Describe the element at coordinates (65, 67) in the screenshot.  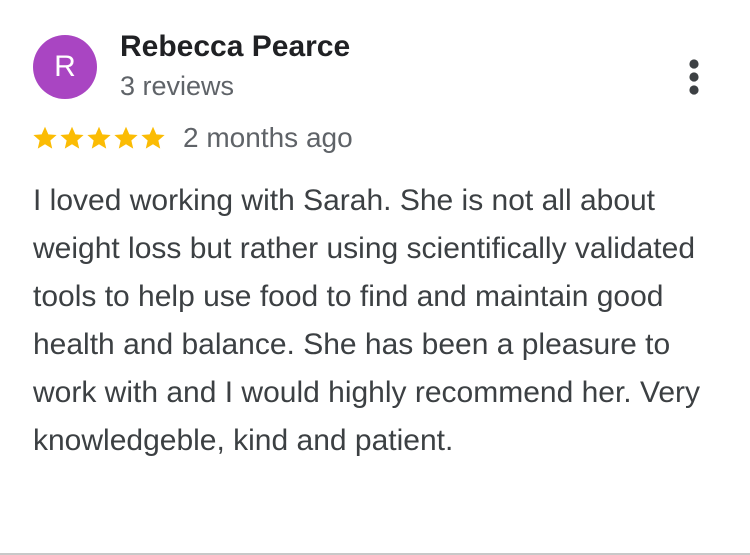
I see `avatar: R` at that location.